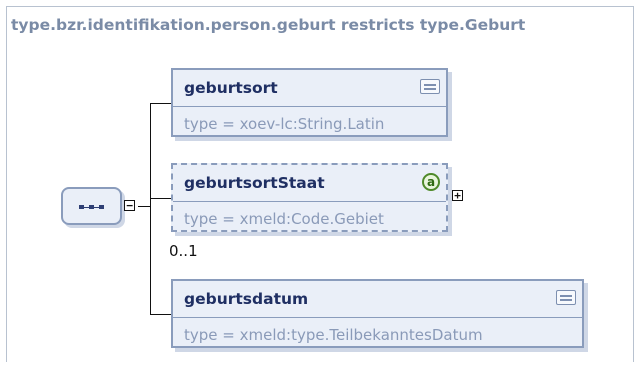  Describe the element at coordinates (144, 206) in the screenshot. I see `connector-seq-to-bracket` at that location.